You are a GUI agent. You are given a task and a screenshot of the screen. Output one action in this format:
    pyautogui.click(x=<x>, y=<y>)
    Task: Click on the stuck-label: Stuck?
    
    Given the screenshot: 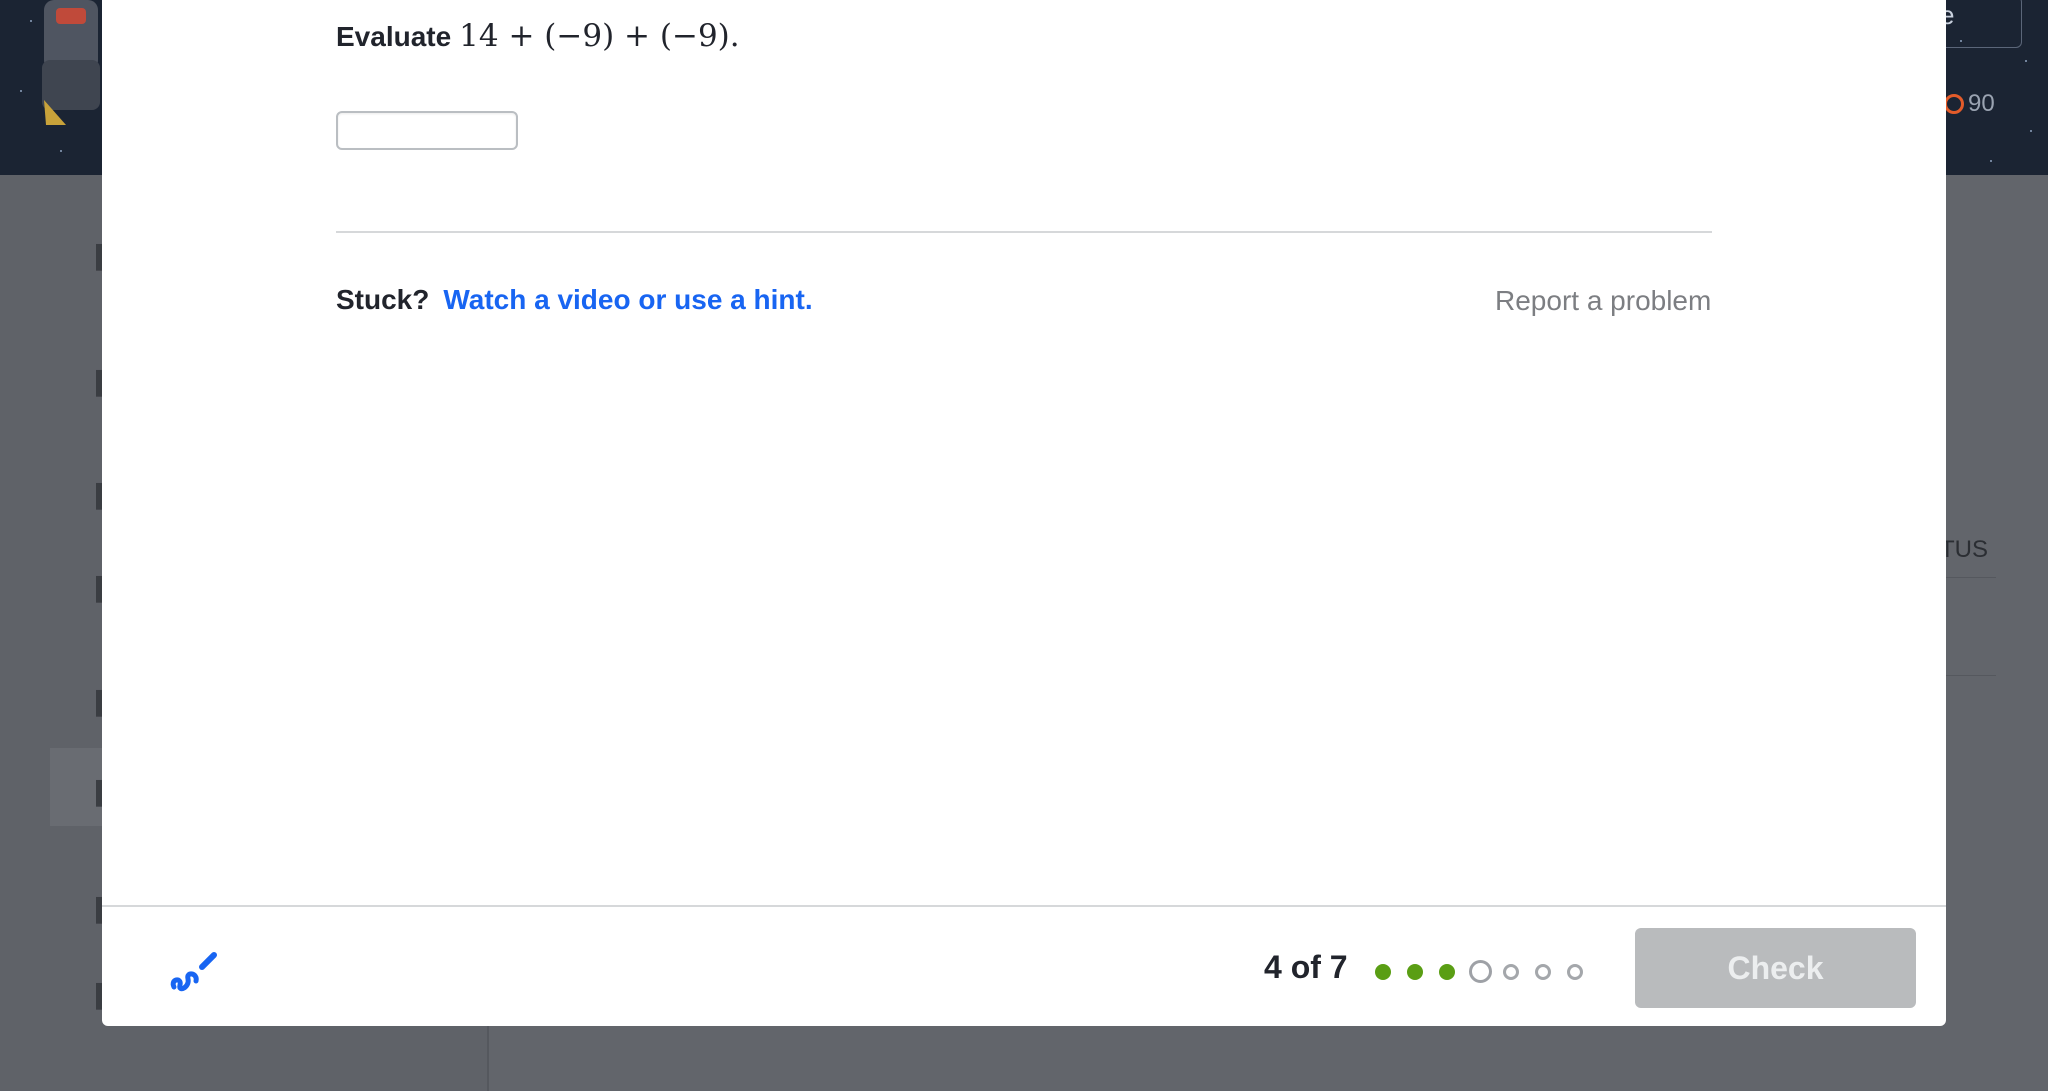 What is the action you would take?
    pyautogui.click(x=383, y=299)
    